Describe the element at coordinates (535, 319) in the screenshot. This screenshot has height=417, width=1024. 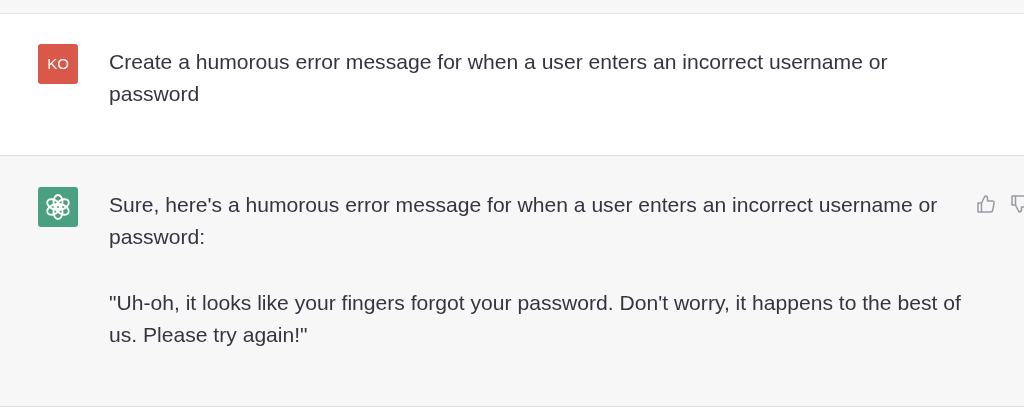
I see `message-text: "Uh-oh, it looks like your fingers forgot your password. Don't worry, it happens to the best of us. Please try again!"` at that location.